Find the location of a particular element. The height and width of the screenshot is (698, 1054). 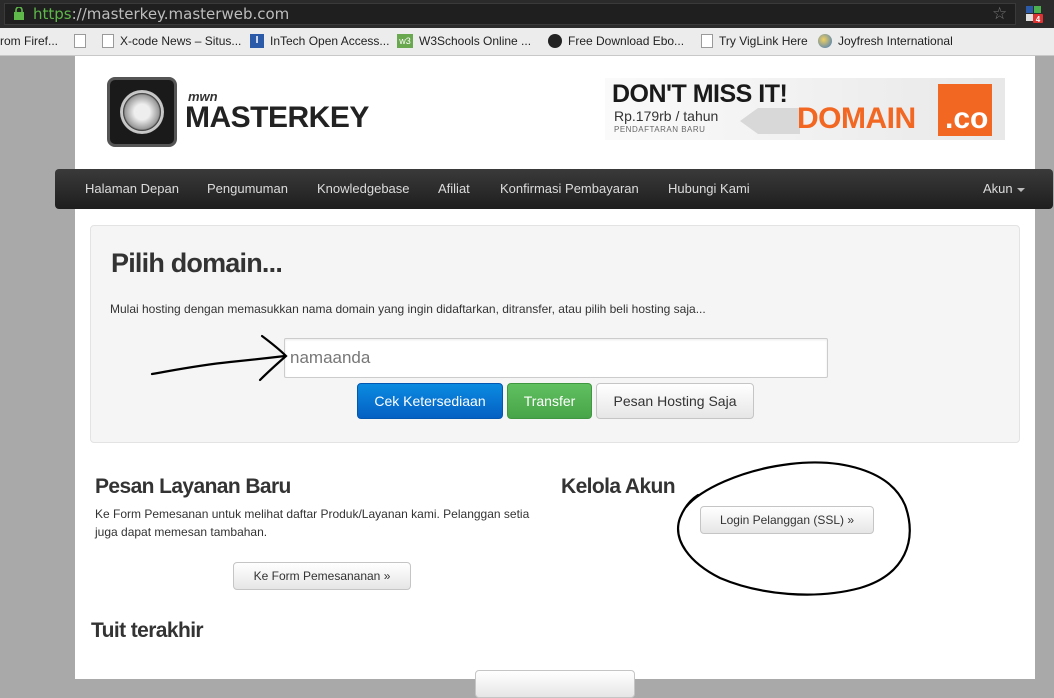

masterkey-logo is located at coordinates (142, 112).